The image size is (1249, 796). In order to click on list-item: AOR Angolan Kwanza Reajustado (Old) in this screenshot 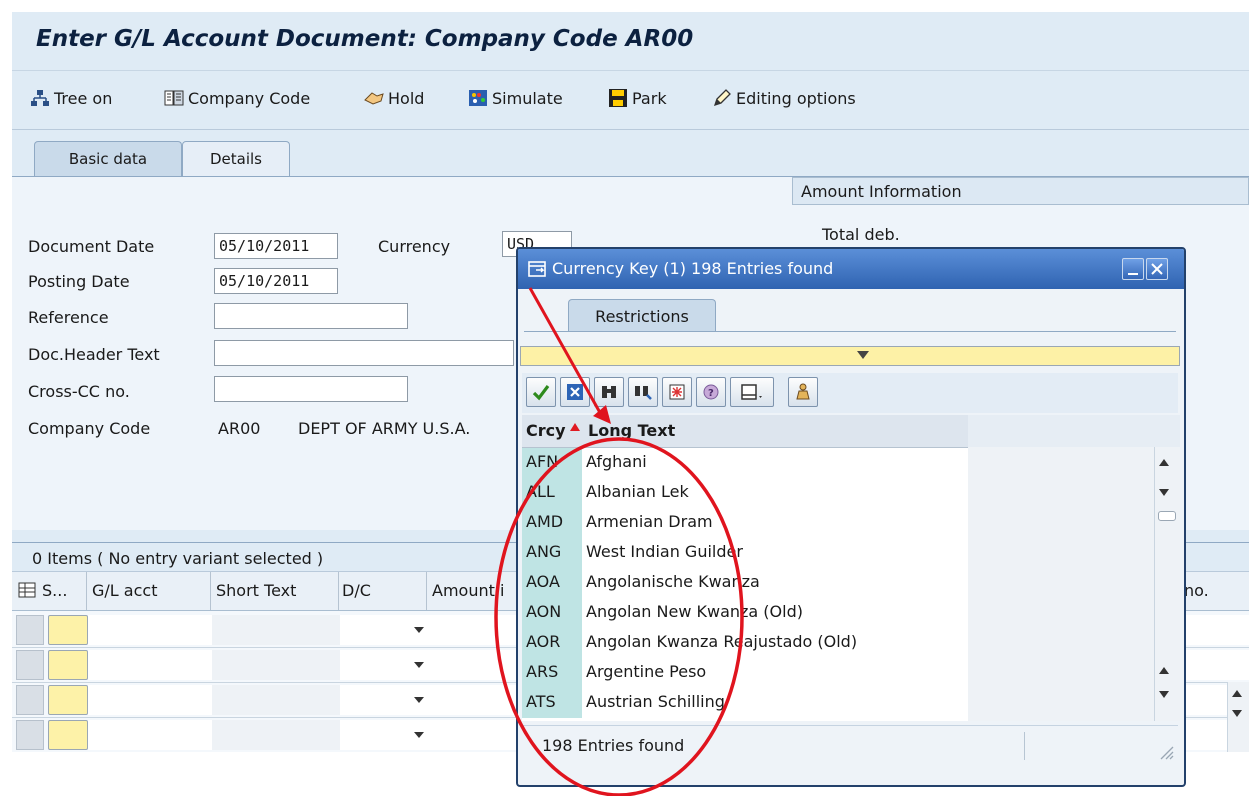, I will do `click(745, 643)`.